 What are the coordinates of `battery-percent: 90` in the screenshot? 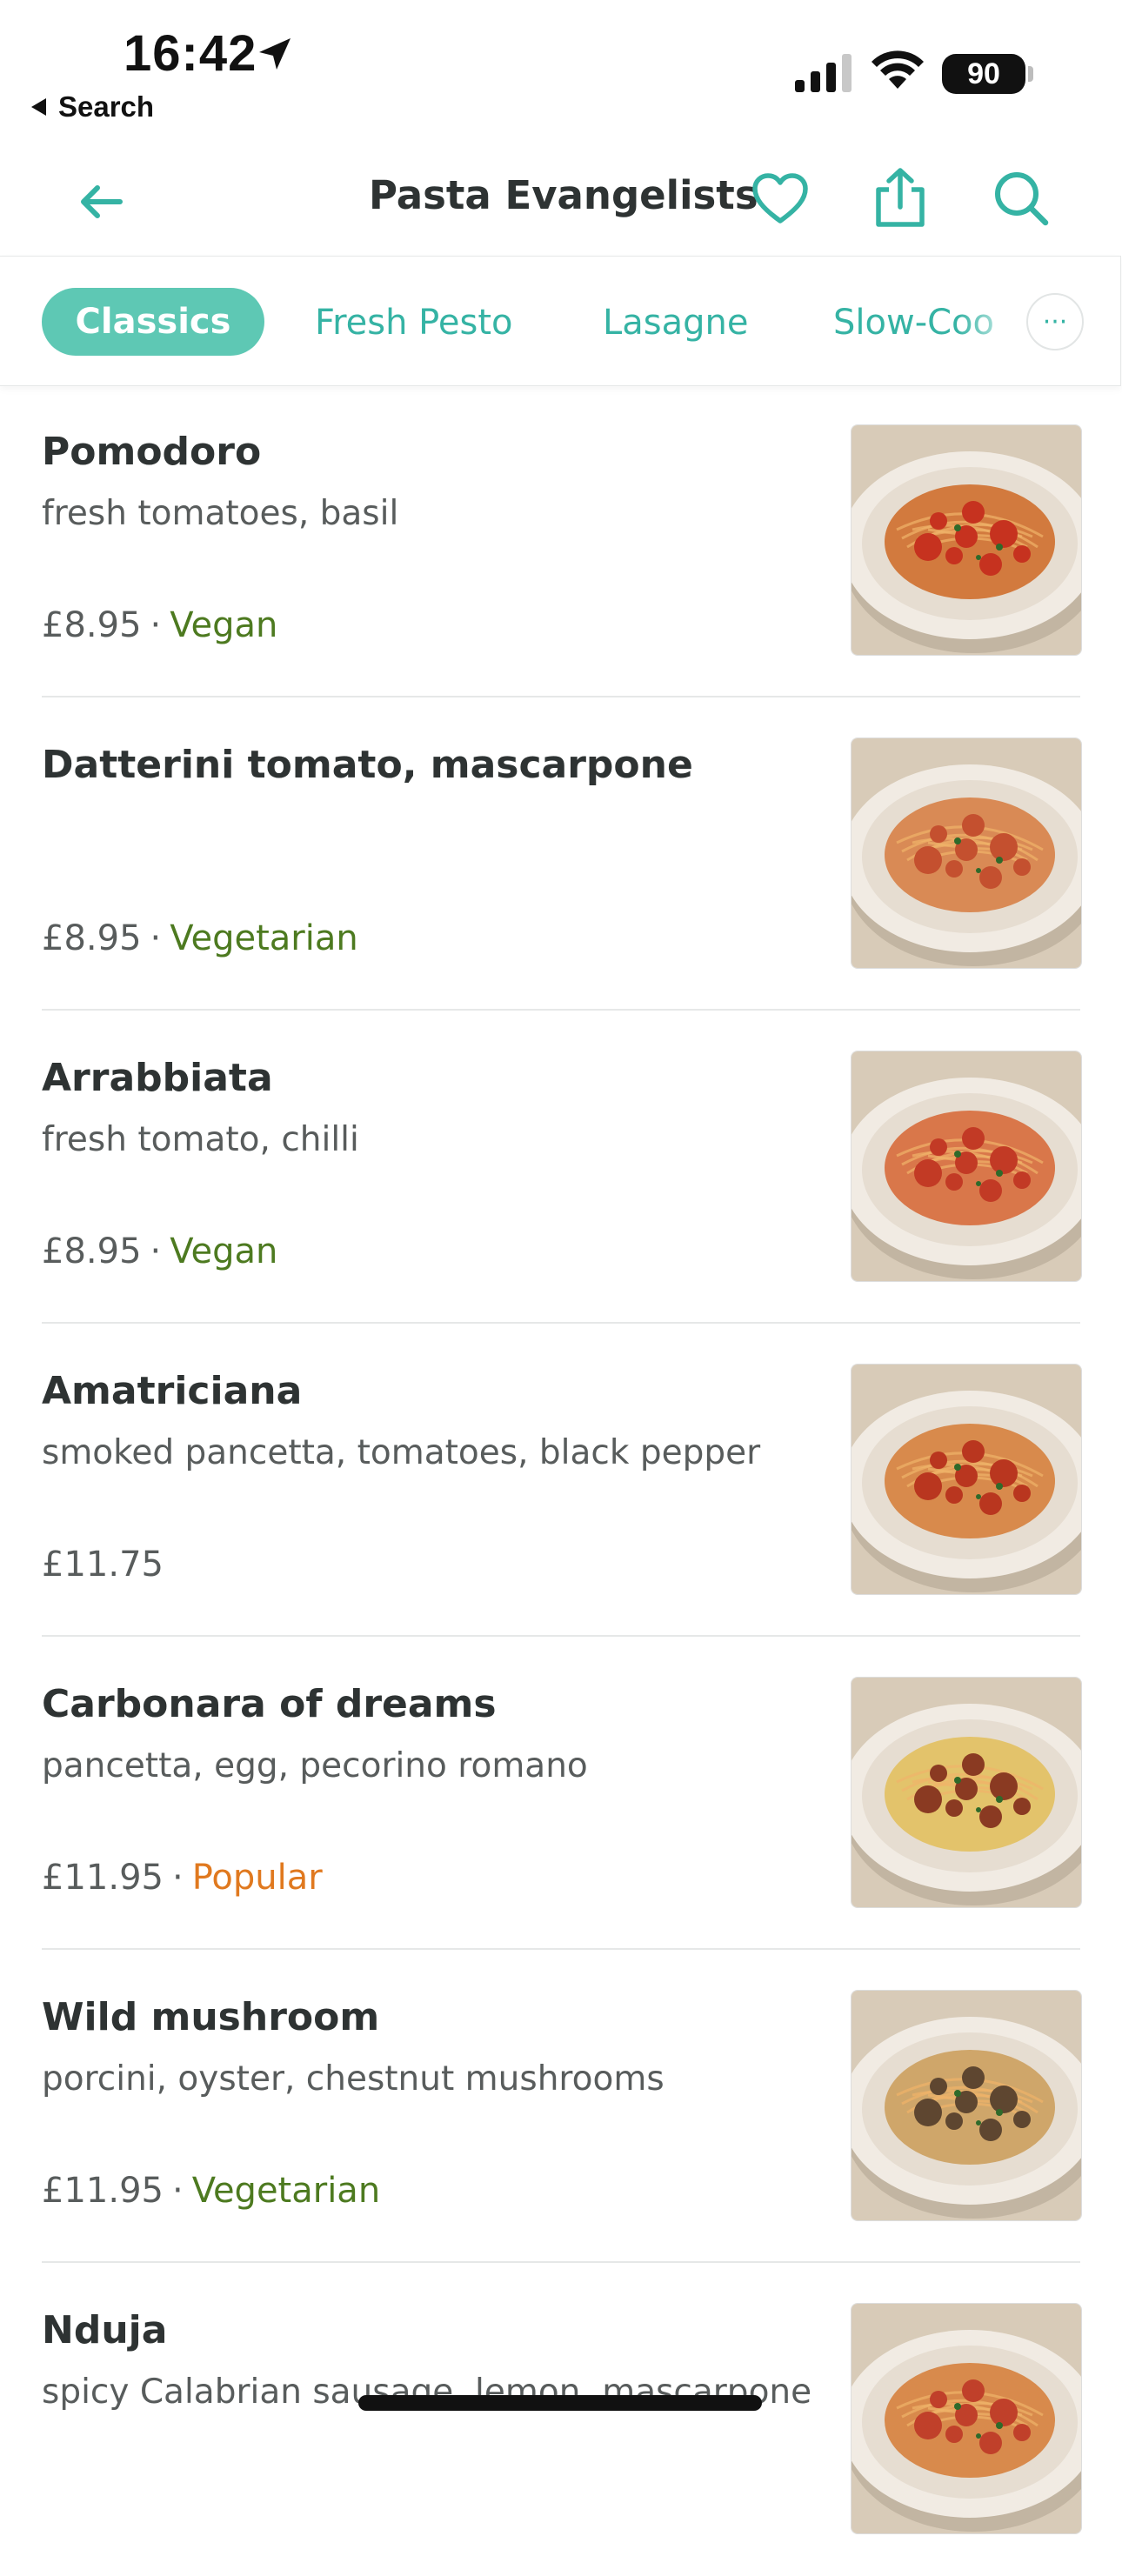 It's located at (983, 74).